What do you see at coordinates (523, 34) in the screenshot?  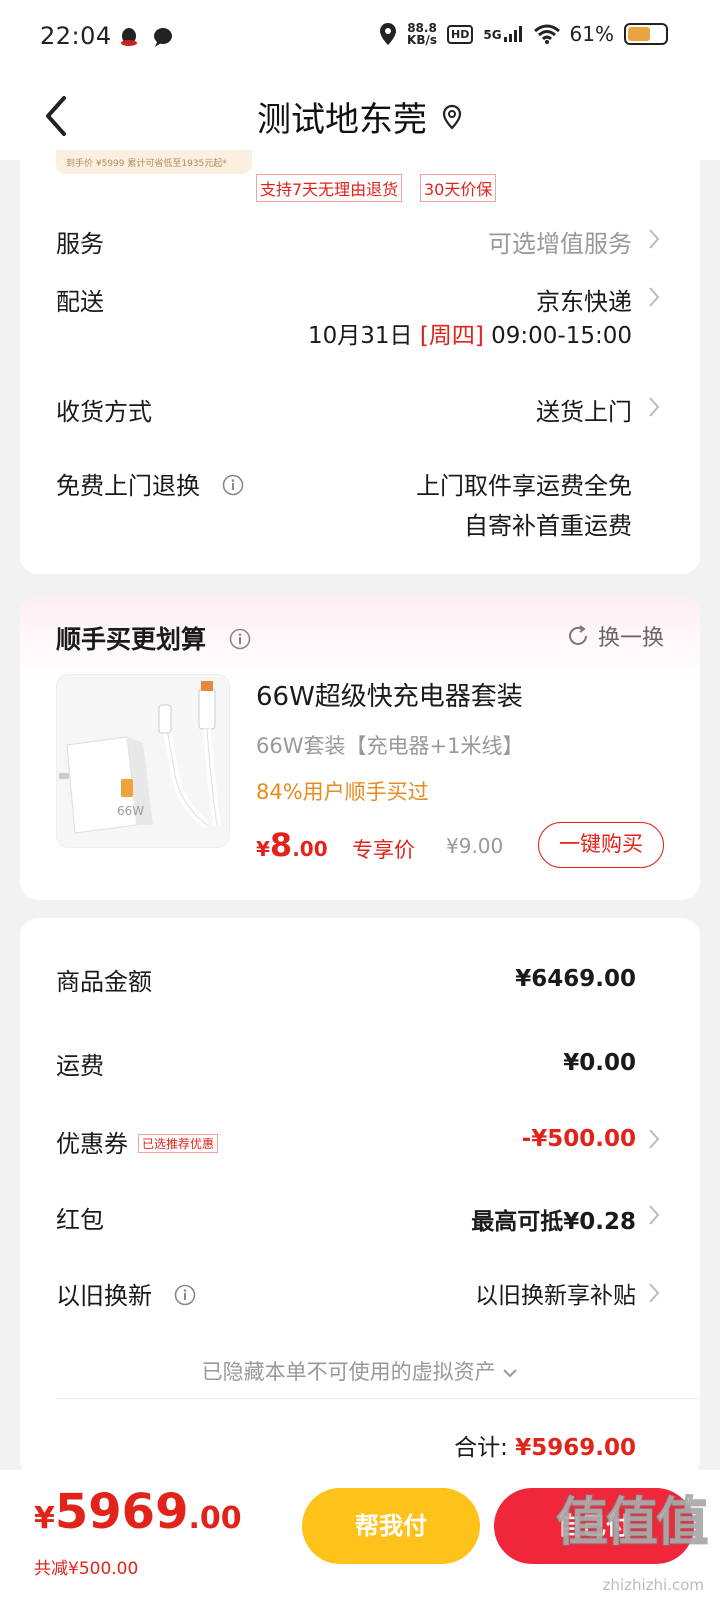 I see `status-right: 88.8 KB/s HD 5G 61%` at bounding box center [523, 34].